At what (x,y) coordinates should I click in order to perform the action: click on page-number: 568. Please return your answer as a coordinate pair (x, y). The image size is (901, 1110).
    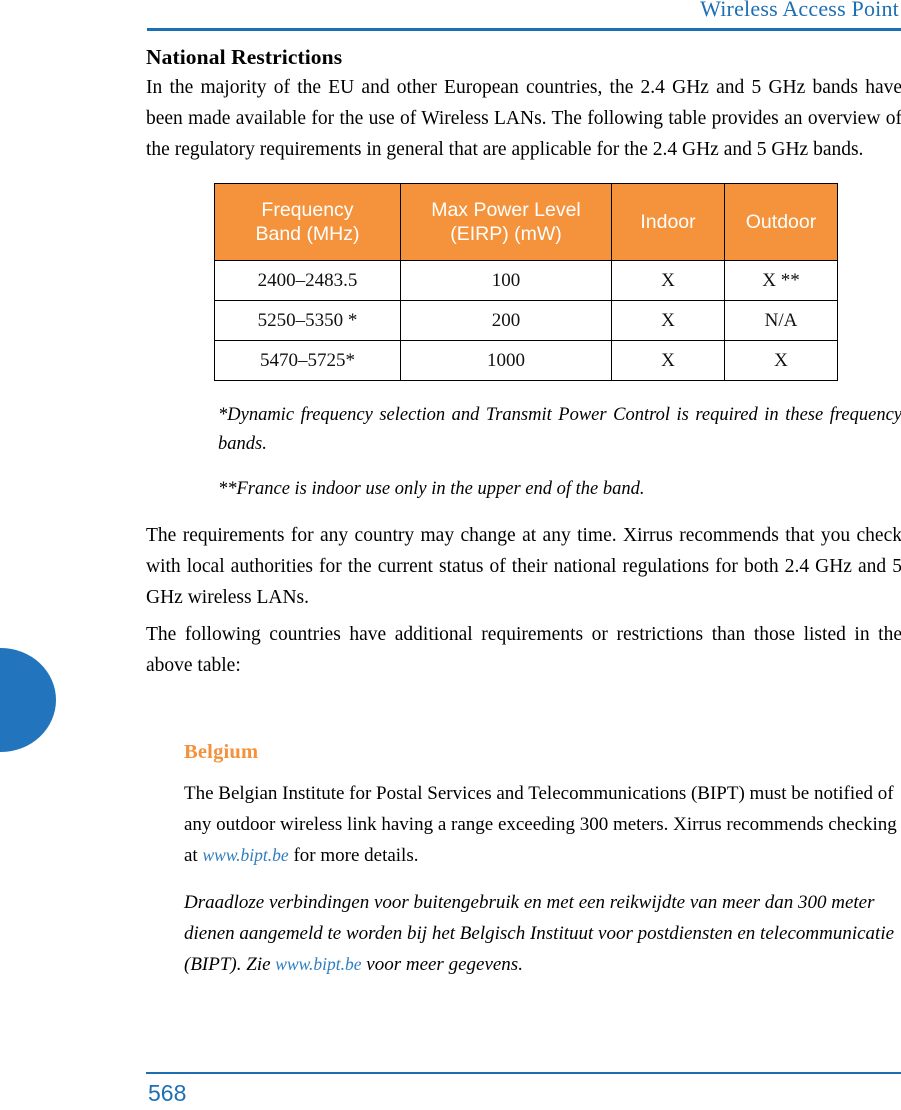
    Looking at the image, I should click on (167, 1093).